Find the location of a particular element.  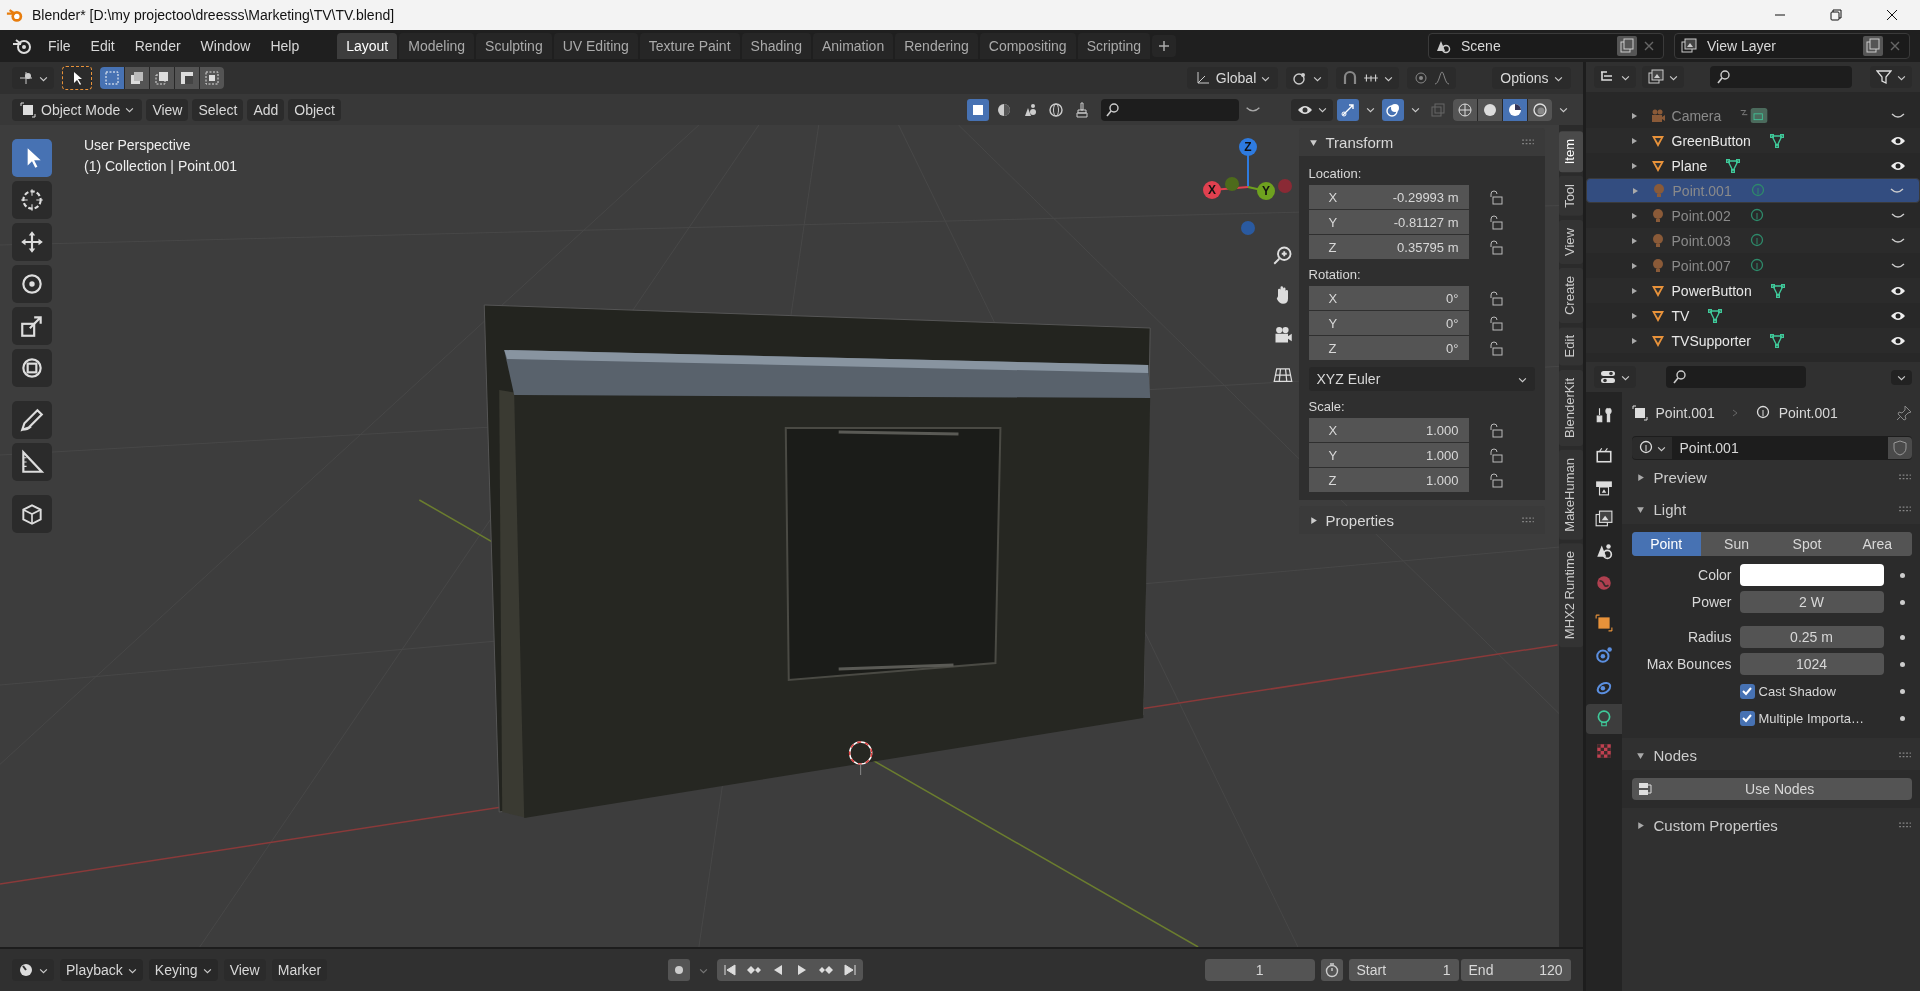

sidebar-tab: View is located at coordinates (1570, 242).